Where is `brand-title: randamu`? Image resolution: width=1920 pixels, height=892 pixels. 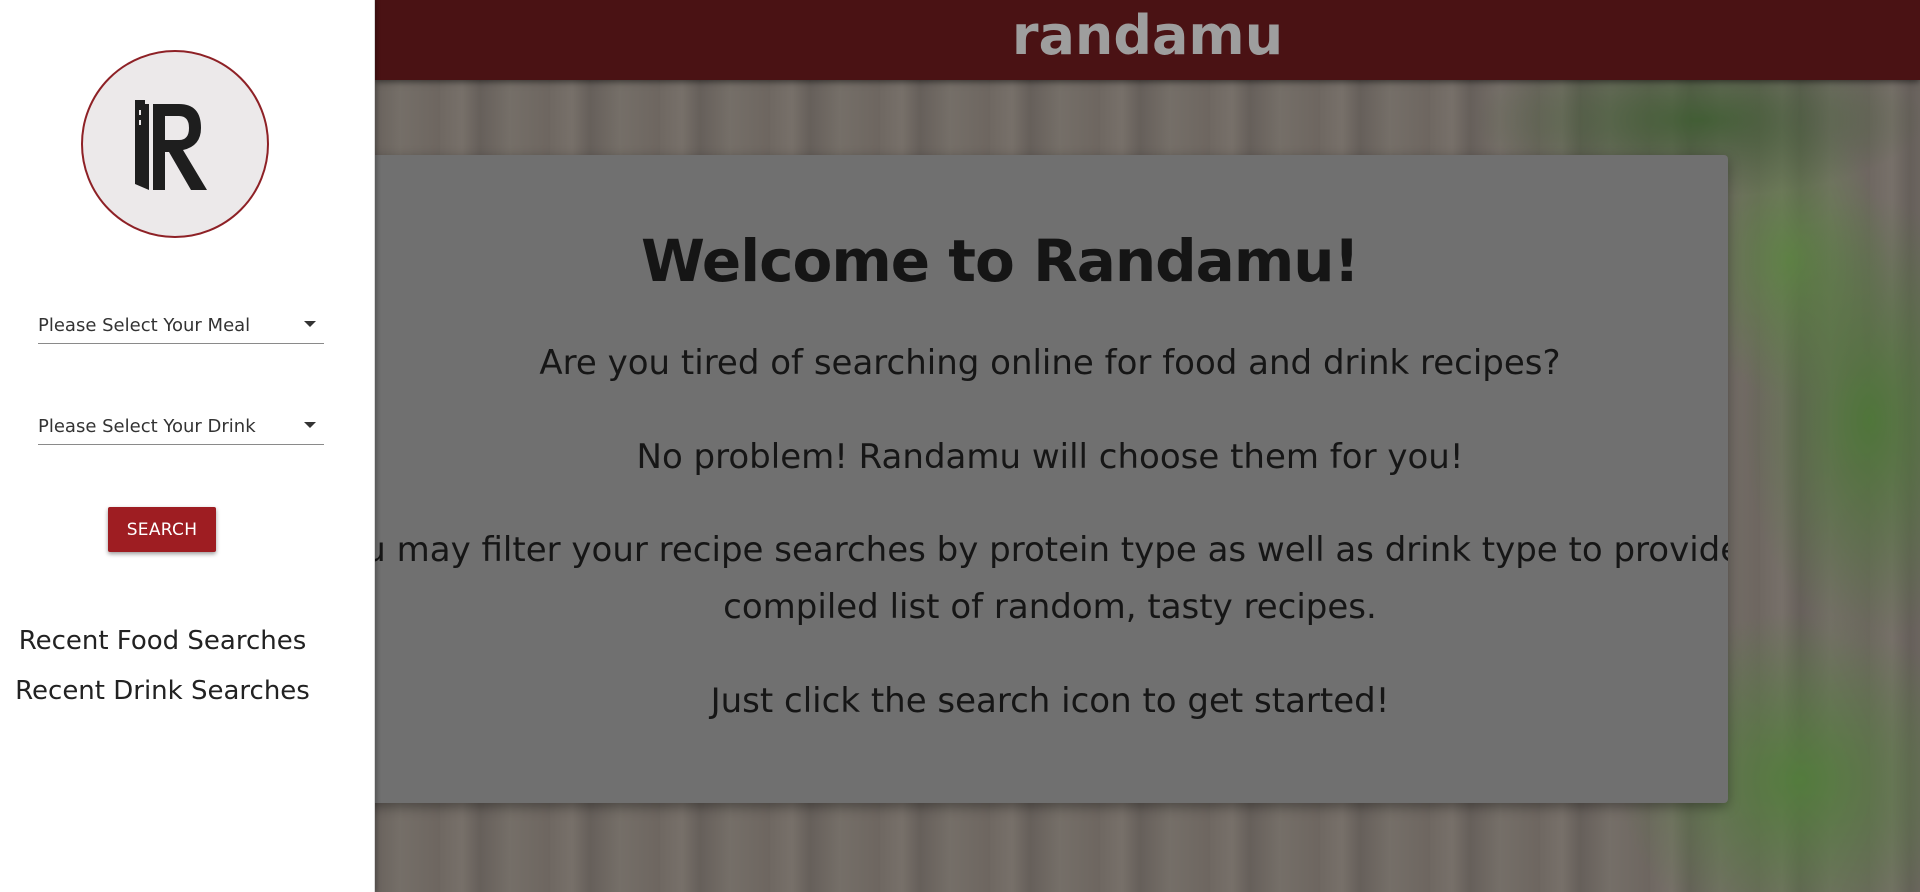
brand-title: randamu is located at coordinates (1147, 35).